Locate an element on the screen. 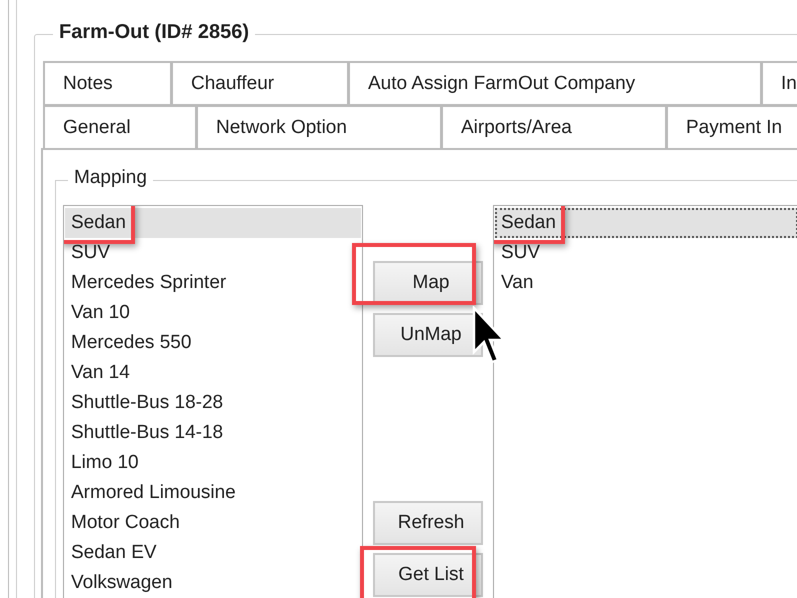 The width and height of the screenshot is (797, 598). list-item: Shuttle-Bus 14-18 is located at coordinates (213, 433).